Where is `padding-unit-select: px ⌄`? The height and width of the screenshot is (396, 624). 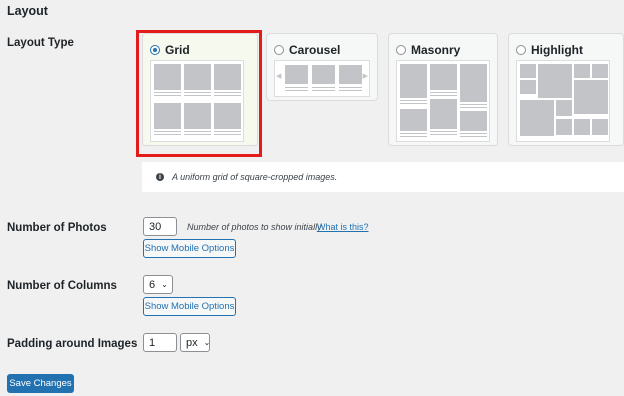
padding-unit-select: px ⌄ is located at coordinates (195, 342).